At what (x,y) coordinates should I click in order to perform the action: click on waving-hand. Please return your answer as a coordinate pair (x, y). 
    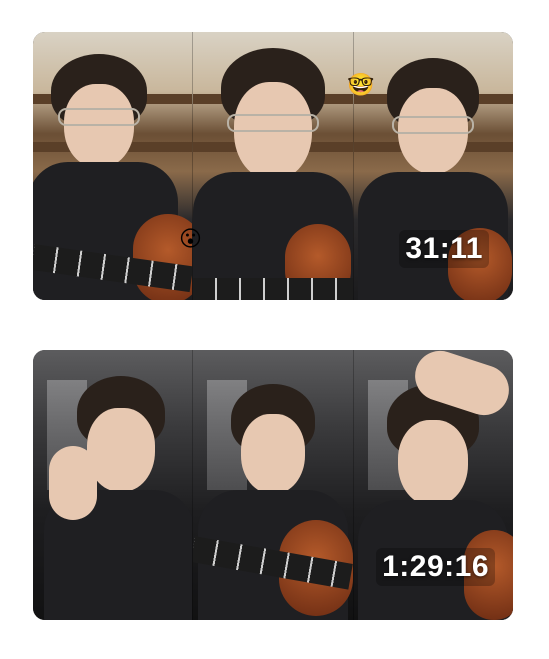
    Looking at the image, I should click on (73, 483).